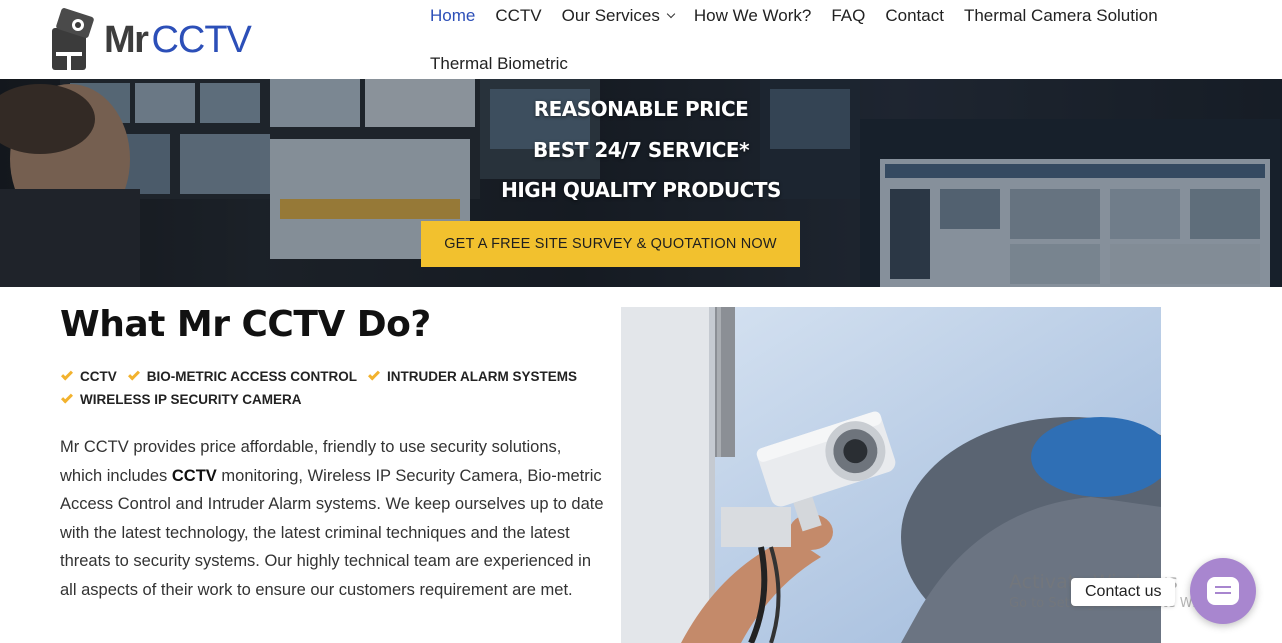 The width and height of the screenshot is (1282, 643). What do you see at coordinates (72, 40) in the screenshot?
I see `camera-robot-logo-icon` at bounding box center [72, 40].